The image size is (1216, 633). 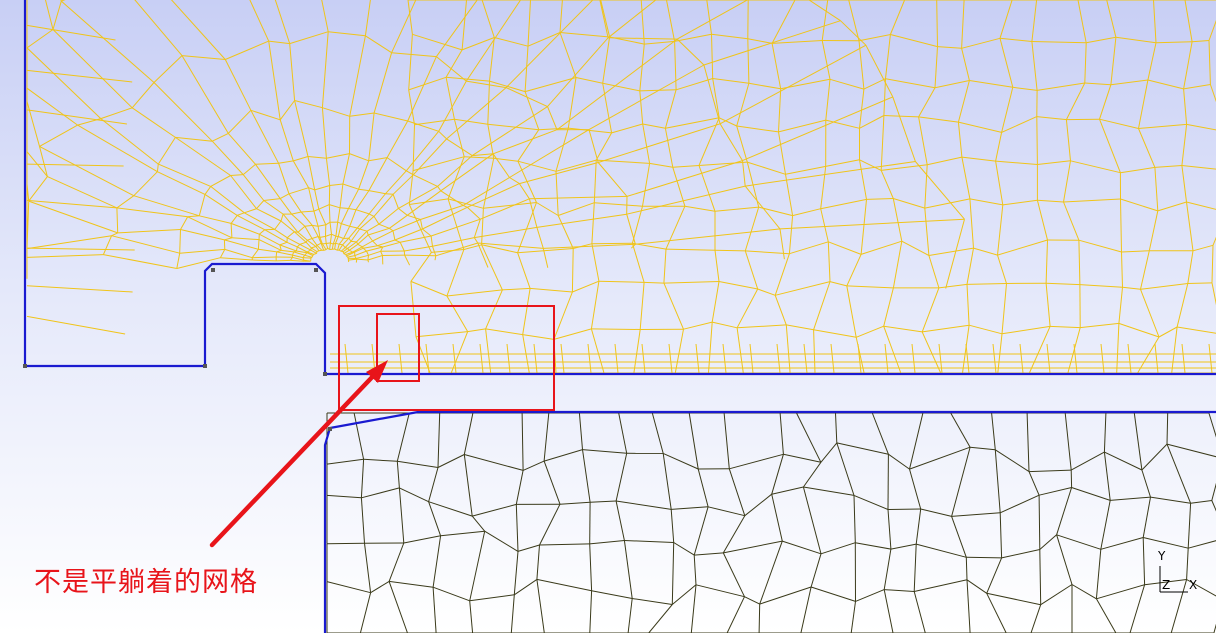 What do you see at coordinates (298, 454) in the screenshot?
I see `callout-arrow` at bounding box center [298, 454].